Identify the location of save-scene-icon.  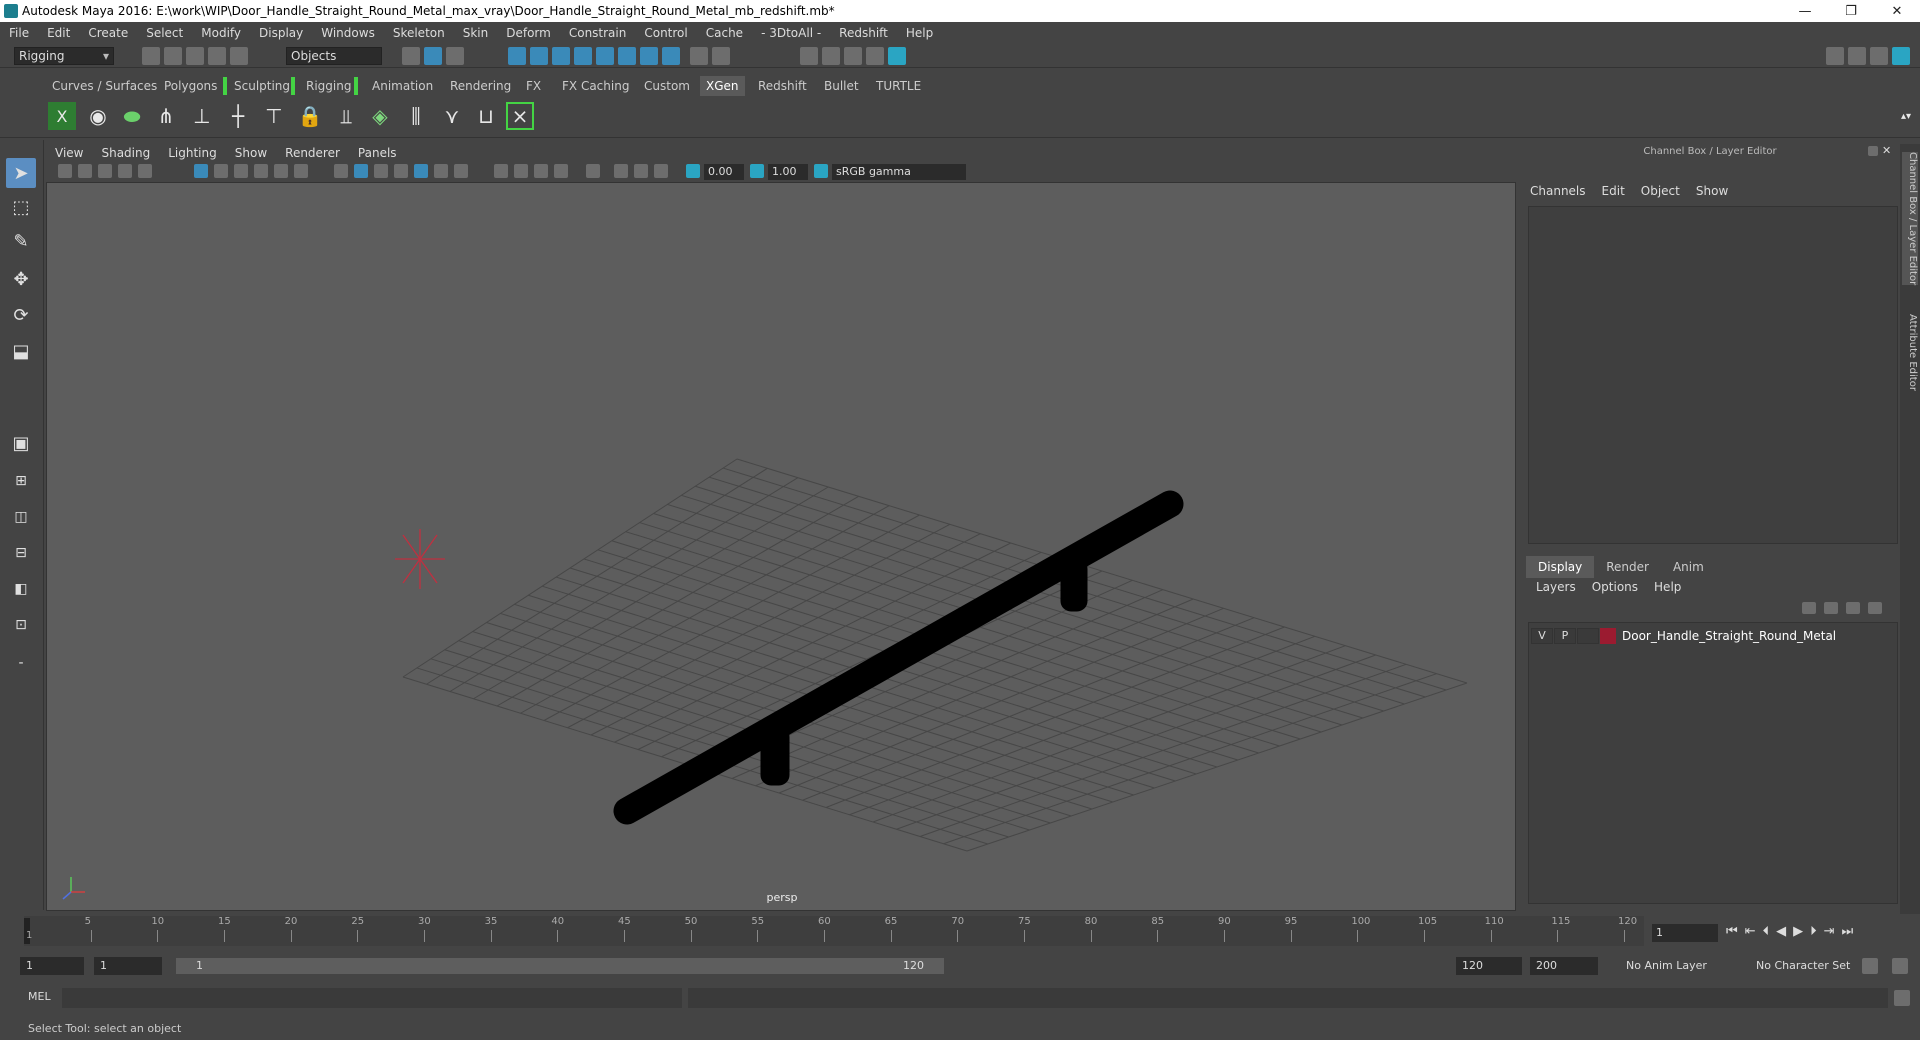
(195, 56).